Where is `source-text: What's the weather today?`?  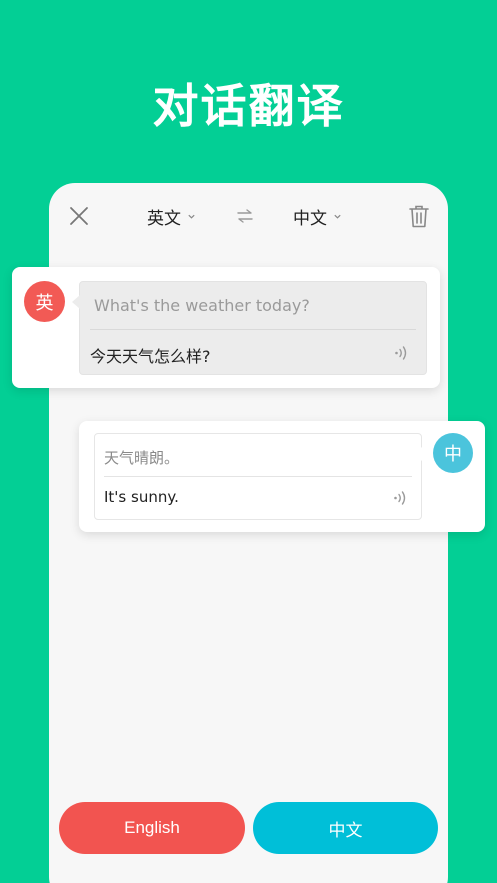
source-text: What's the weather today? is located at coordinates (202, 305).